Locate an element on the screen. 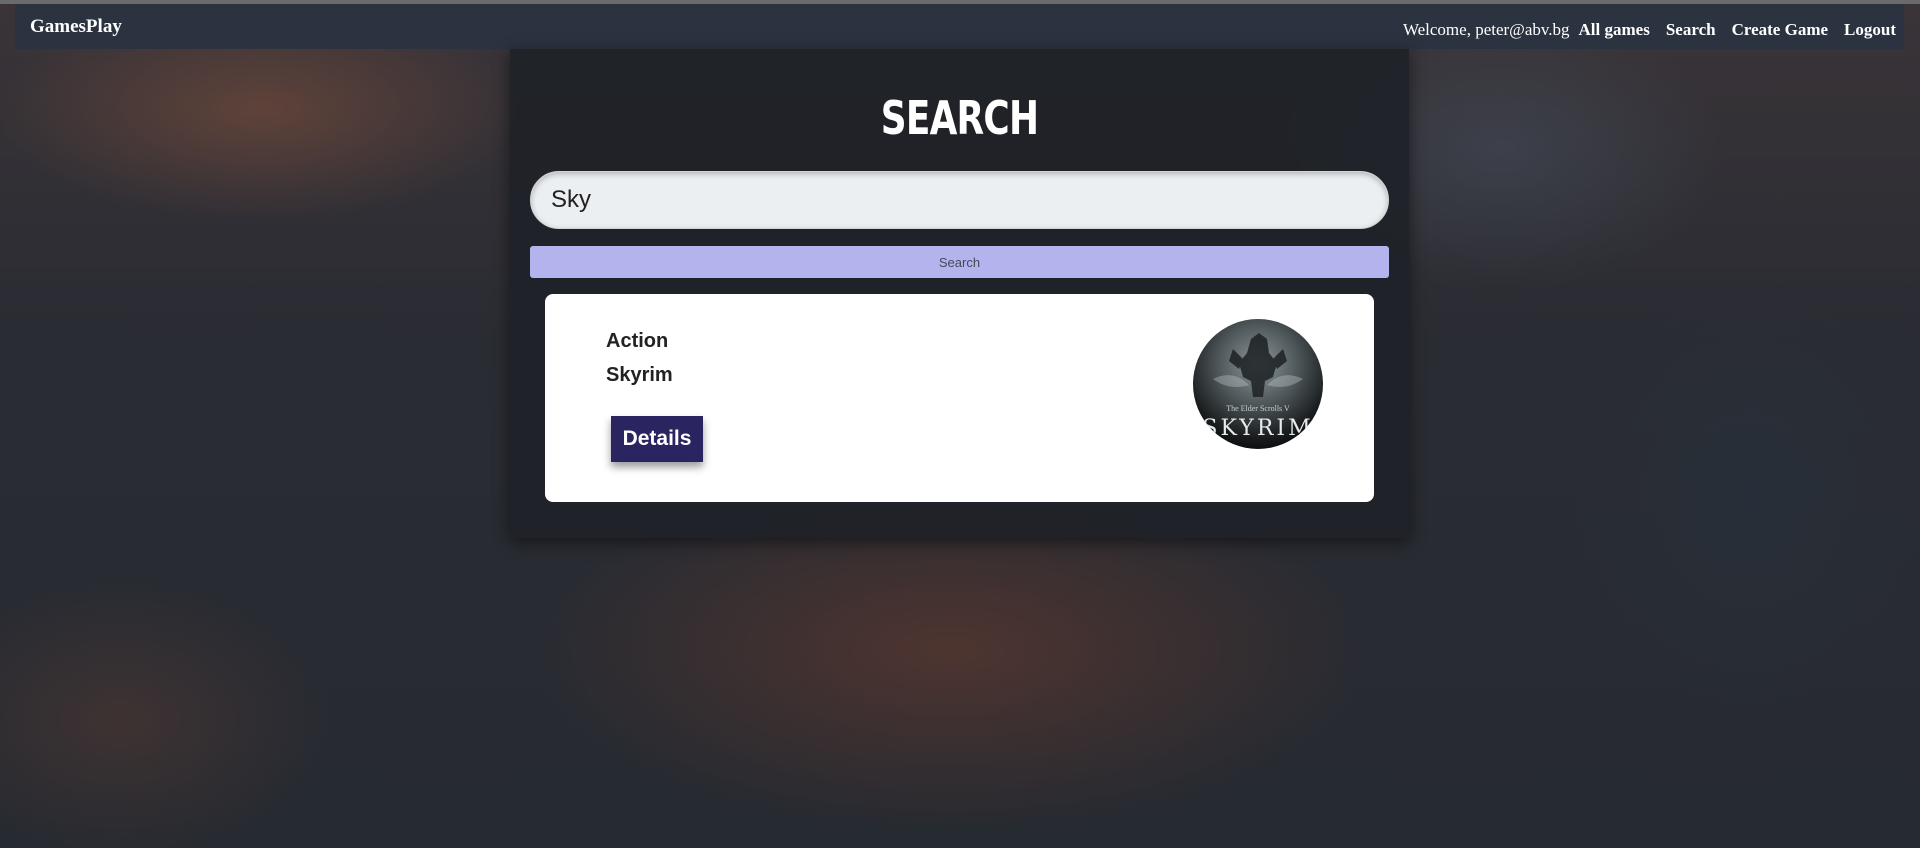 Image resolution: width=1920 pixels, height=848 pixels. brand-logo: GamesPlay is located at coordinates (76, 27).